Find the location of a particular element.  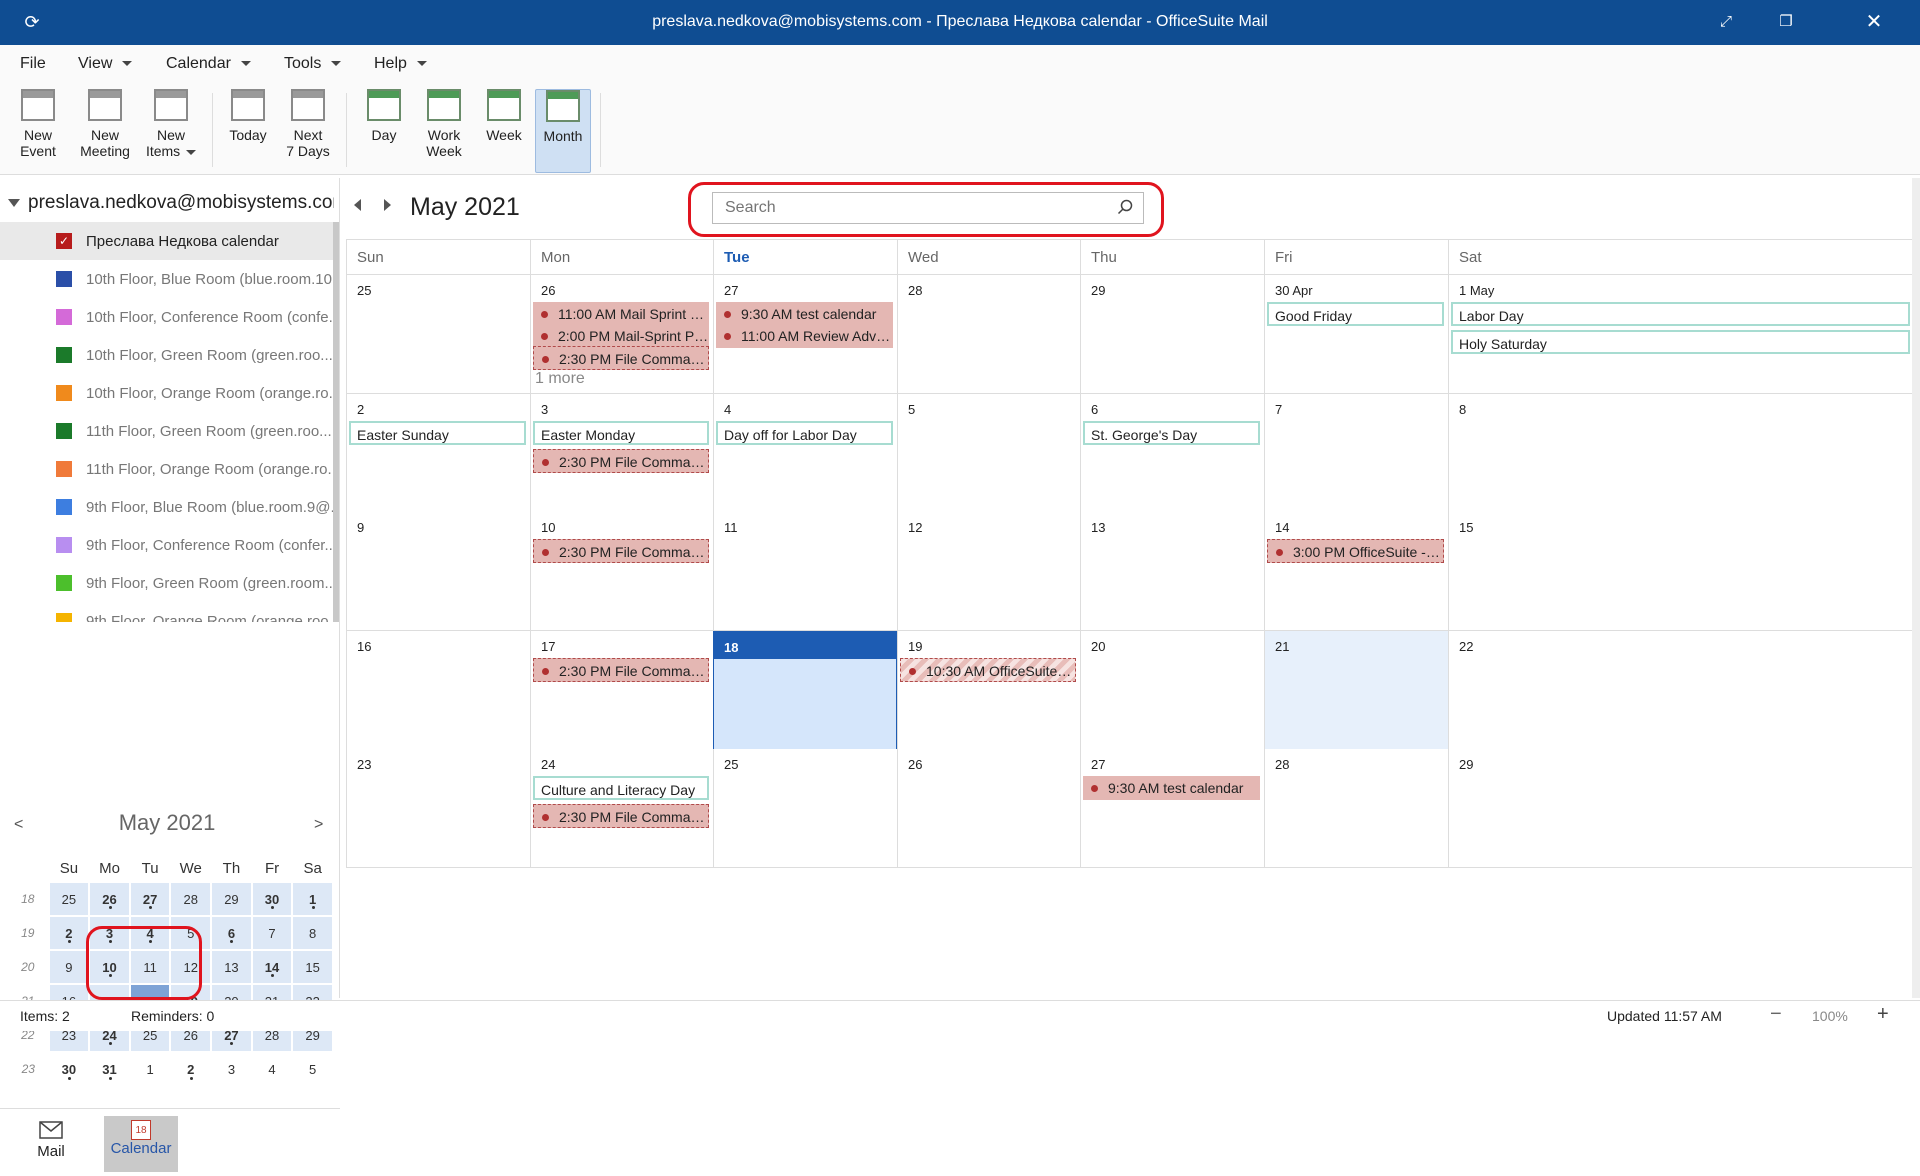

mini-day-cell: 26 is located at coordinates (109, 899).